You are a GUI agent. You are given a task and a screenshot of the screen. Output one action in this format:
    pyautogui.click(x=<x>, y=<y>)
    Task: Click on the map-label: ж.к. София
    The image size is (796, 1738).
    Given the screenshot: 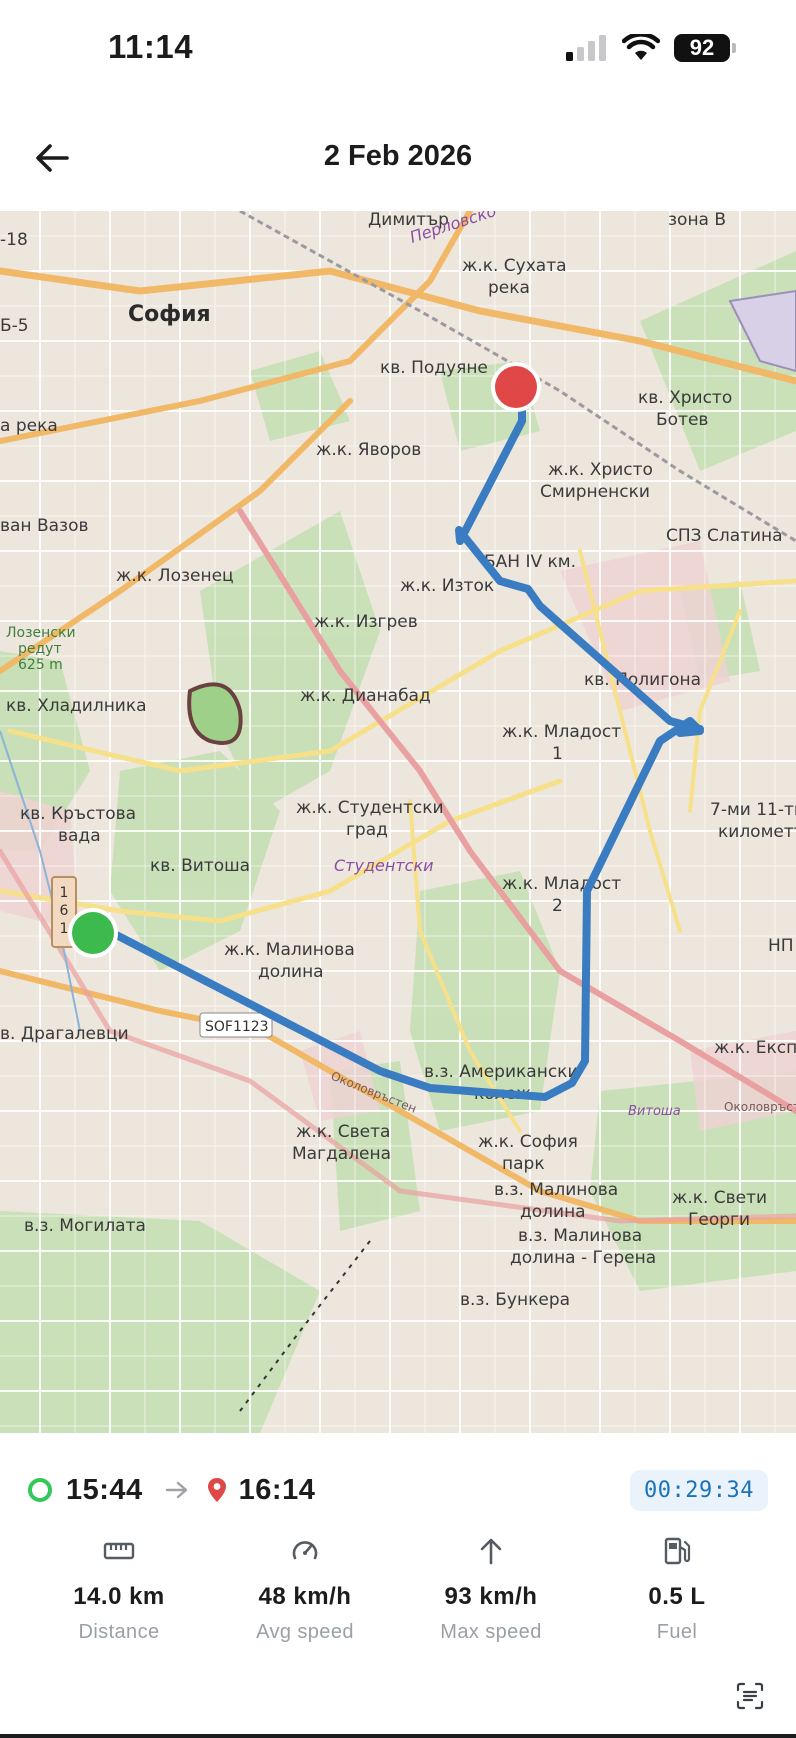 What is the action you would take?
    pyautogui.click(x=528, y=1142)
    